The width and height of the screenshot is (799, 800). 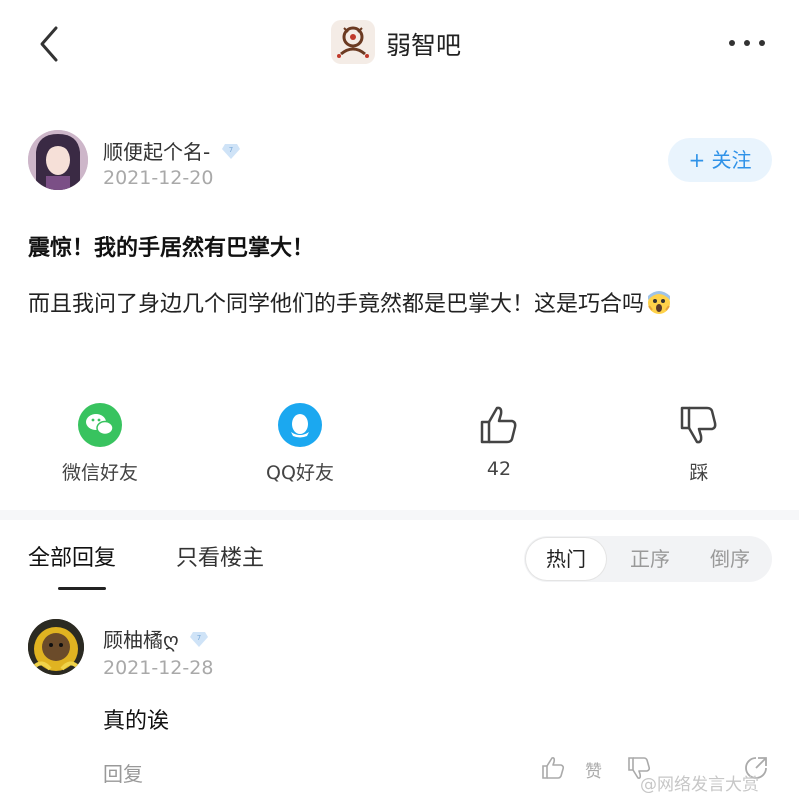 I want to click on comment-date: 2021-12-28, so click(x=158, y=668).